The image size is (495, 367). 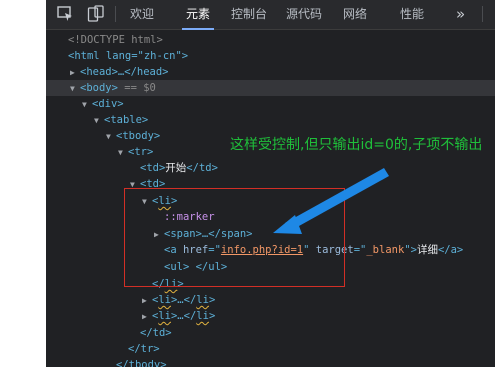 I want to click on annotation-arrow-icon, so click(x=331, y=201).